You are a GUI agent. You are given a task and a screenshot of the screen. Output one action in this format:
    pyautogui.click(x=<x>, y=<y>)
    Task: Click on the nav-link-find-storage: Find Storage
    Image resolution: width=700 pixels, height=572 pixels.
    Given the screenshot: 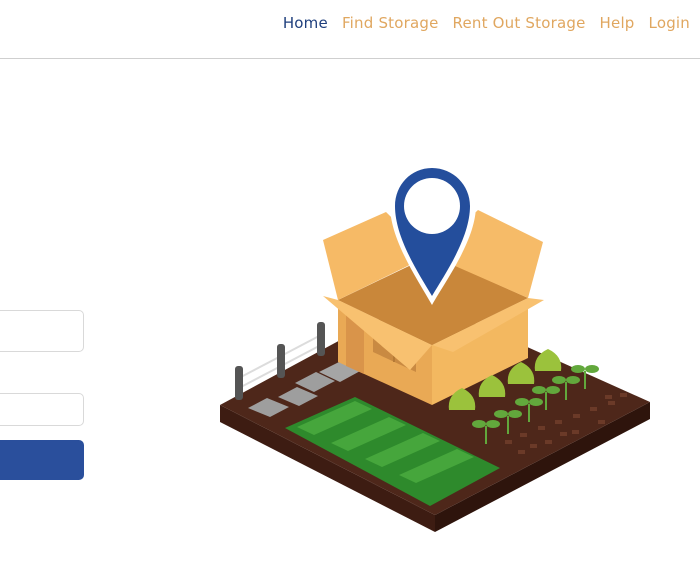 What is the action you would take?
    pyautogui.click(x=390, y=23)
    